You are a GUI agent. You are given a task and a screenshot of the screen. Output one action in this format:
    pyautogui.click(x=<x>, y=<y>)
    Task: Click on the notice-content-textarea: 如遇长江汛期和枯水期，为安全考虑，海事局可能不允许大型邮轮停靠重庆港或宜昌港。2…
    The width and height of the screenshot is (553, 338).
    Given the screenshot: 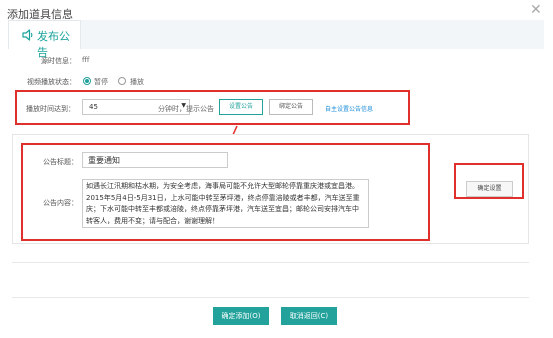 What is the action you would take?
    pyautogui.click(x=225, y=203)
    